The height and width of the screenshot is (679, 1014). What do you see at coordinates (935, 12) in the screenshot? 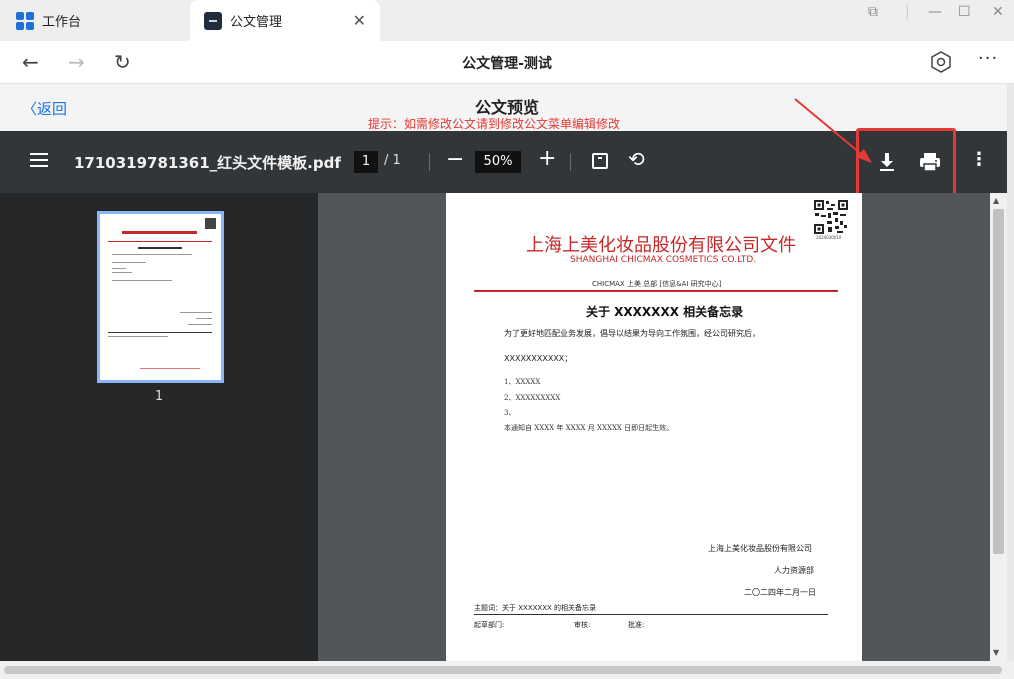
I see `minimize-icon: —` at bounding box center [935, 12].